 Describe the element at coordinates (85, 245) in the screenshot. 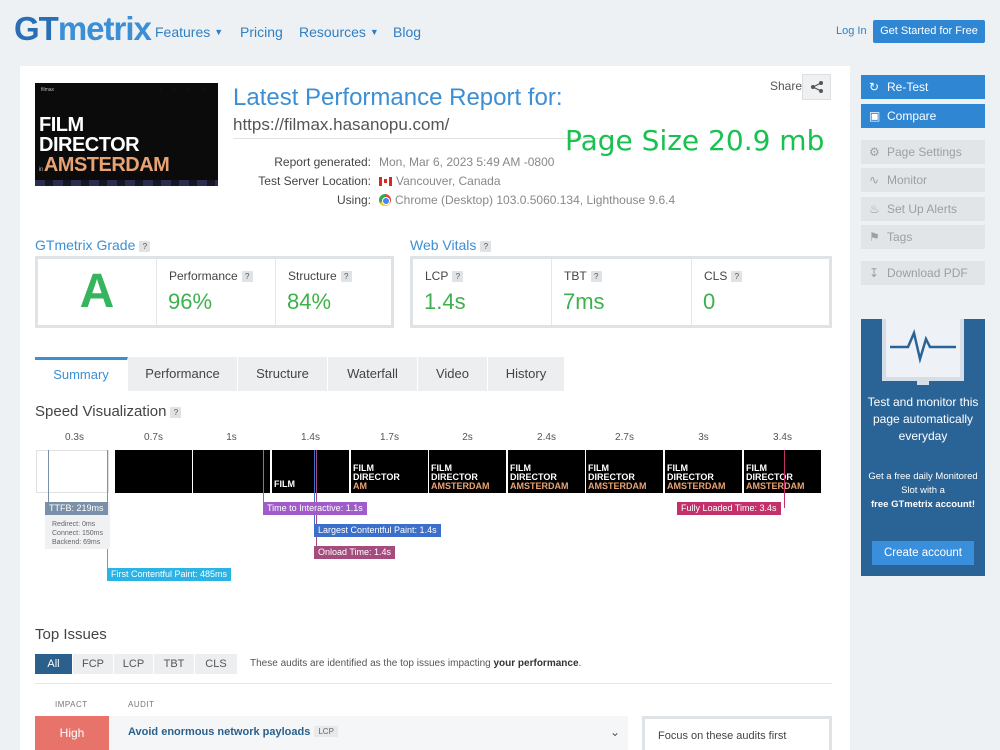

I see `grade-title-text: GTmetrix Grade` at that location.